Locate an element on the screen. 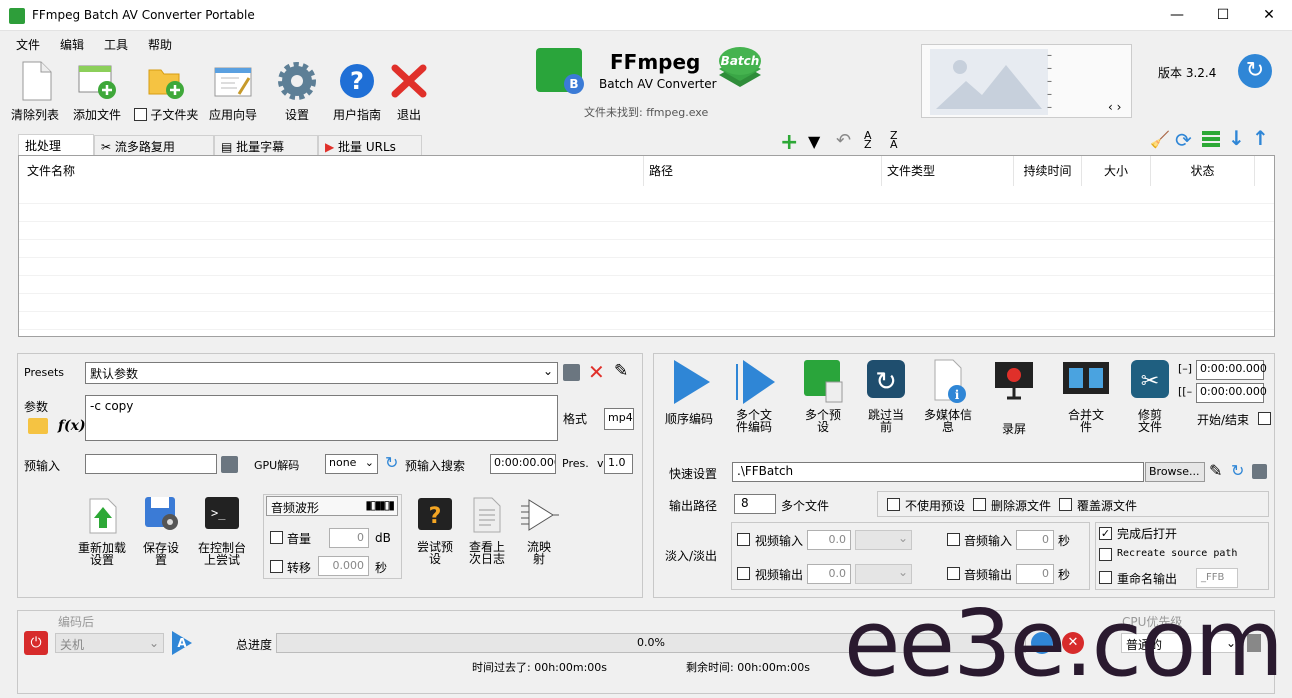 Image resolution: width=1292 pixels, height=698 pixels. col-filetype: 文件类型 is located at coordinates (948, 171).